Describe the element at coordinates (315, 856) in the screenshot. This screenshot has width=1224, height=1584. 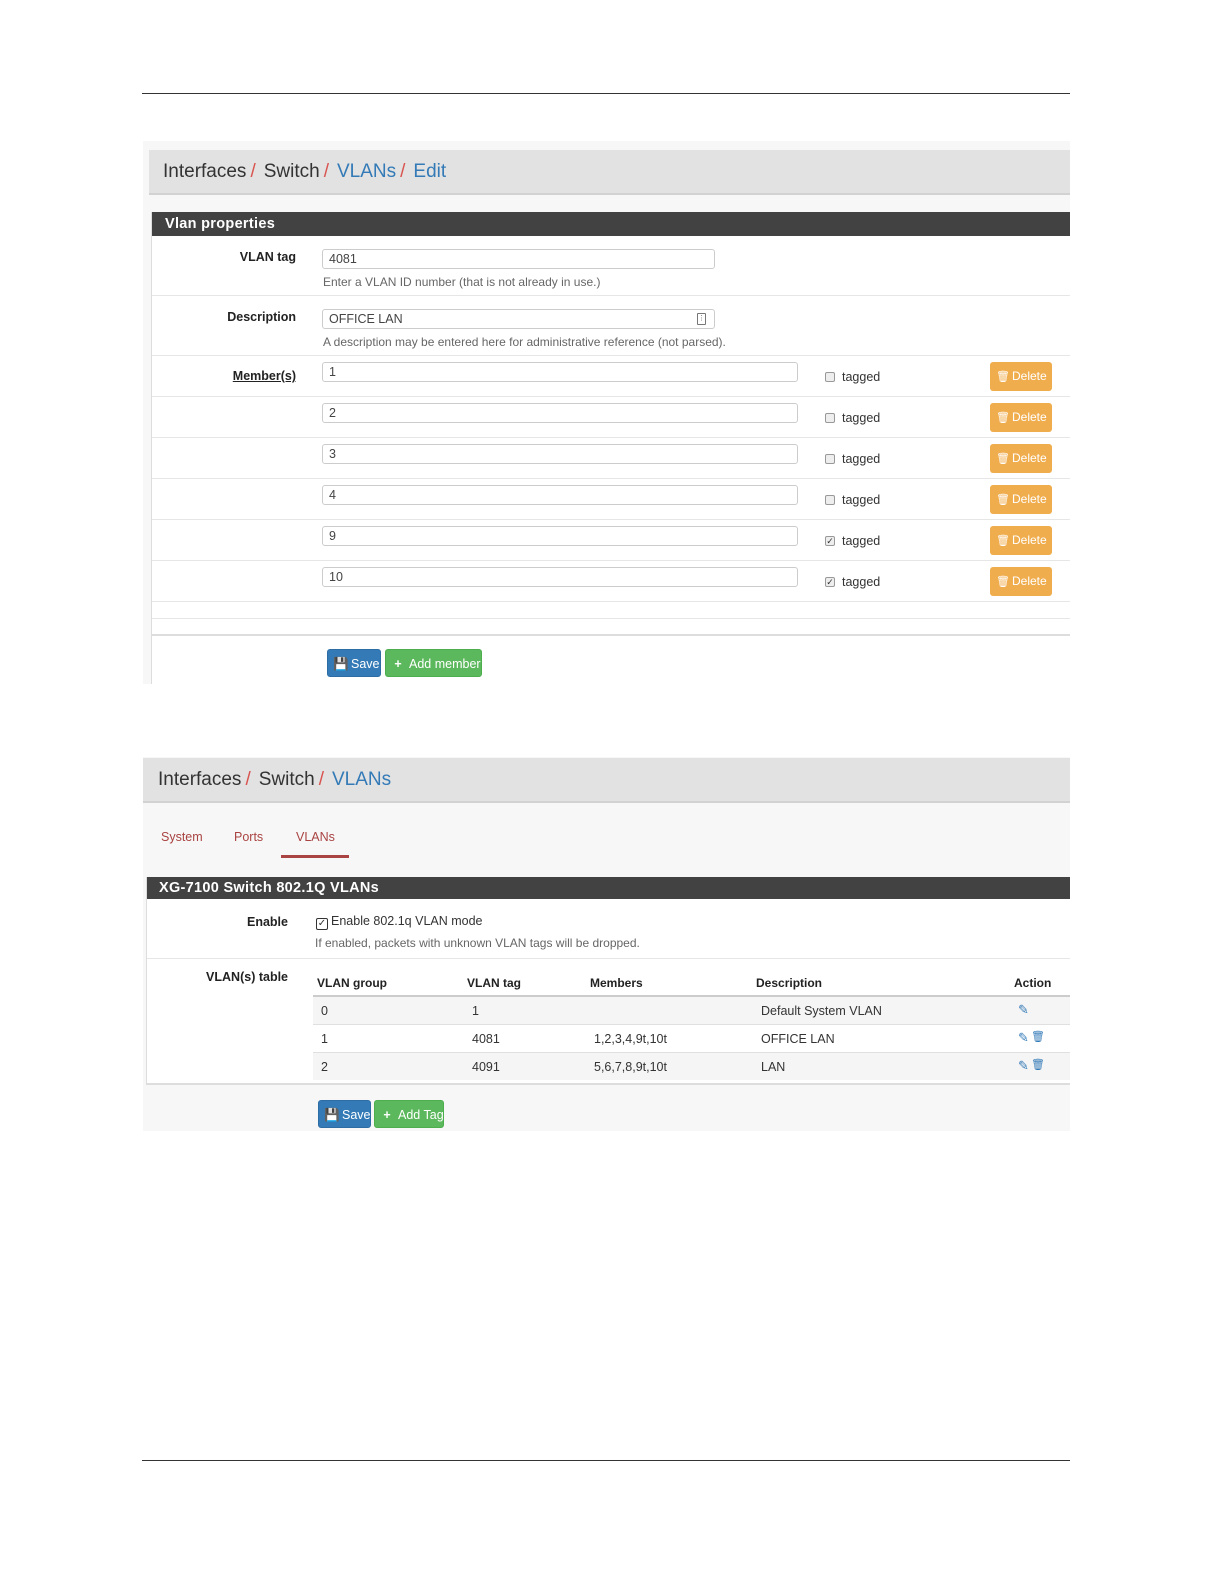
I see `active-tab-indicator` at that location.